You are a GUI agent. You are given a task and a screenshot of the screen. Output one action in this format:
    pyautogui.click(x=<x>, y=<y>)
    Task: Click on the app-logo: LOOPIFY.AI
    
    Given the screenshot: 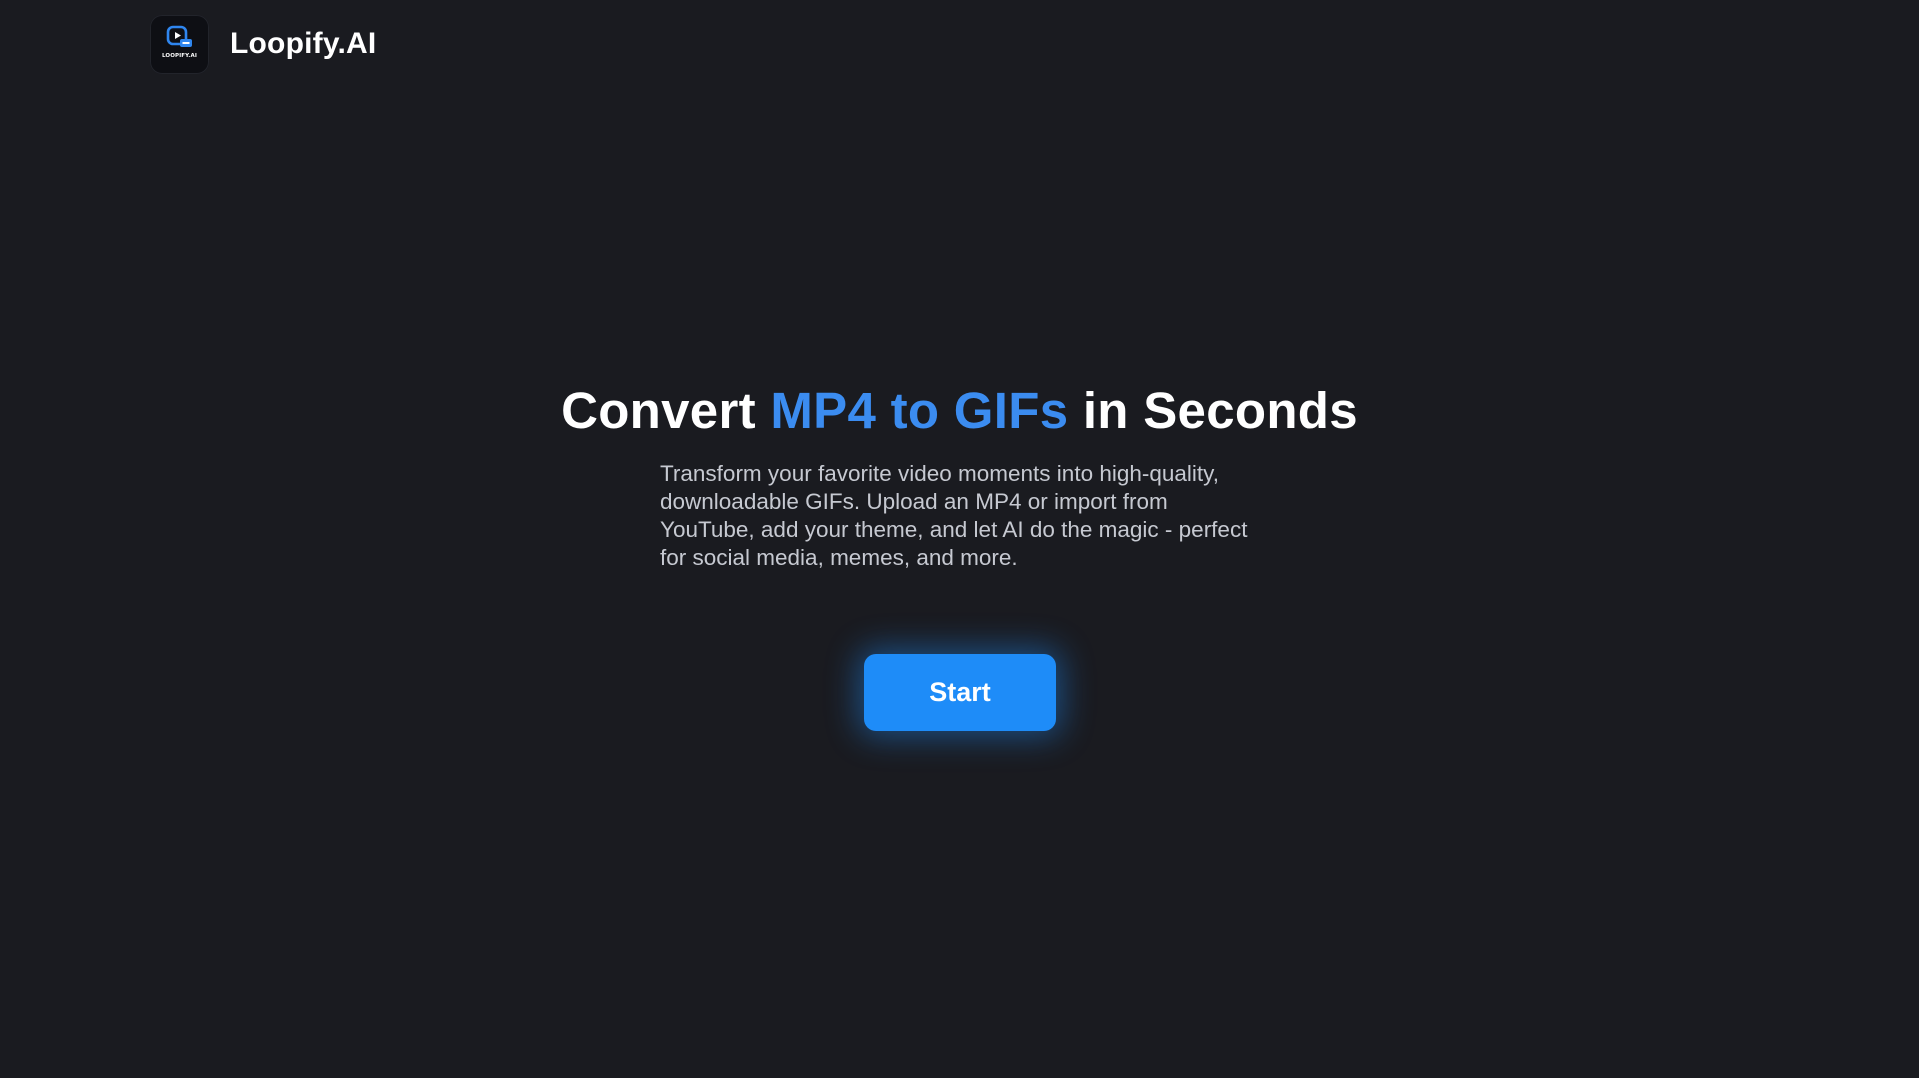 What is the action you would take?
    pyautogui.click(x=179, y=44)
    